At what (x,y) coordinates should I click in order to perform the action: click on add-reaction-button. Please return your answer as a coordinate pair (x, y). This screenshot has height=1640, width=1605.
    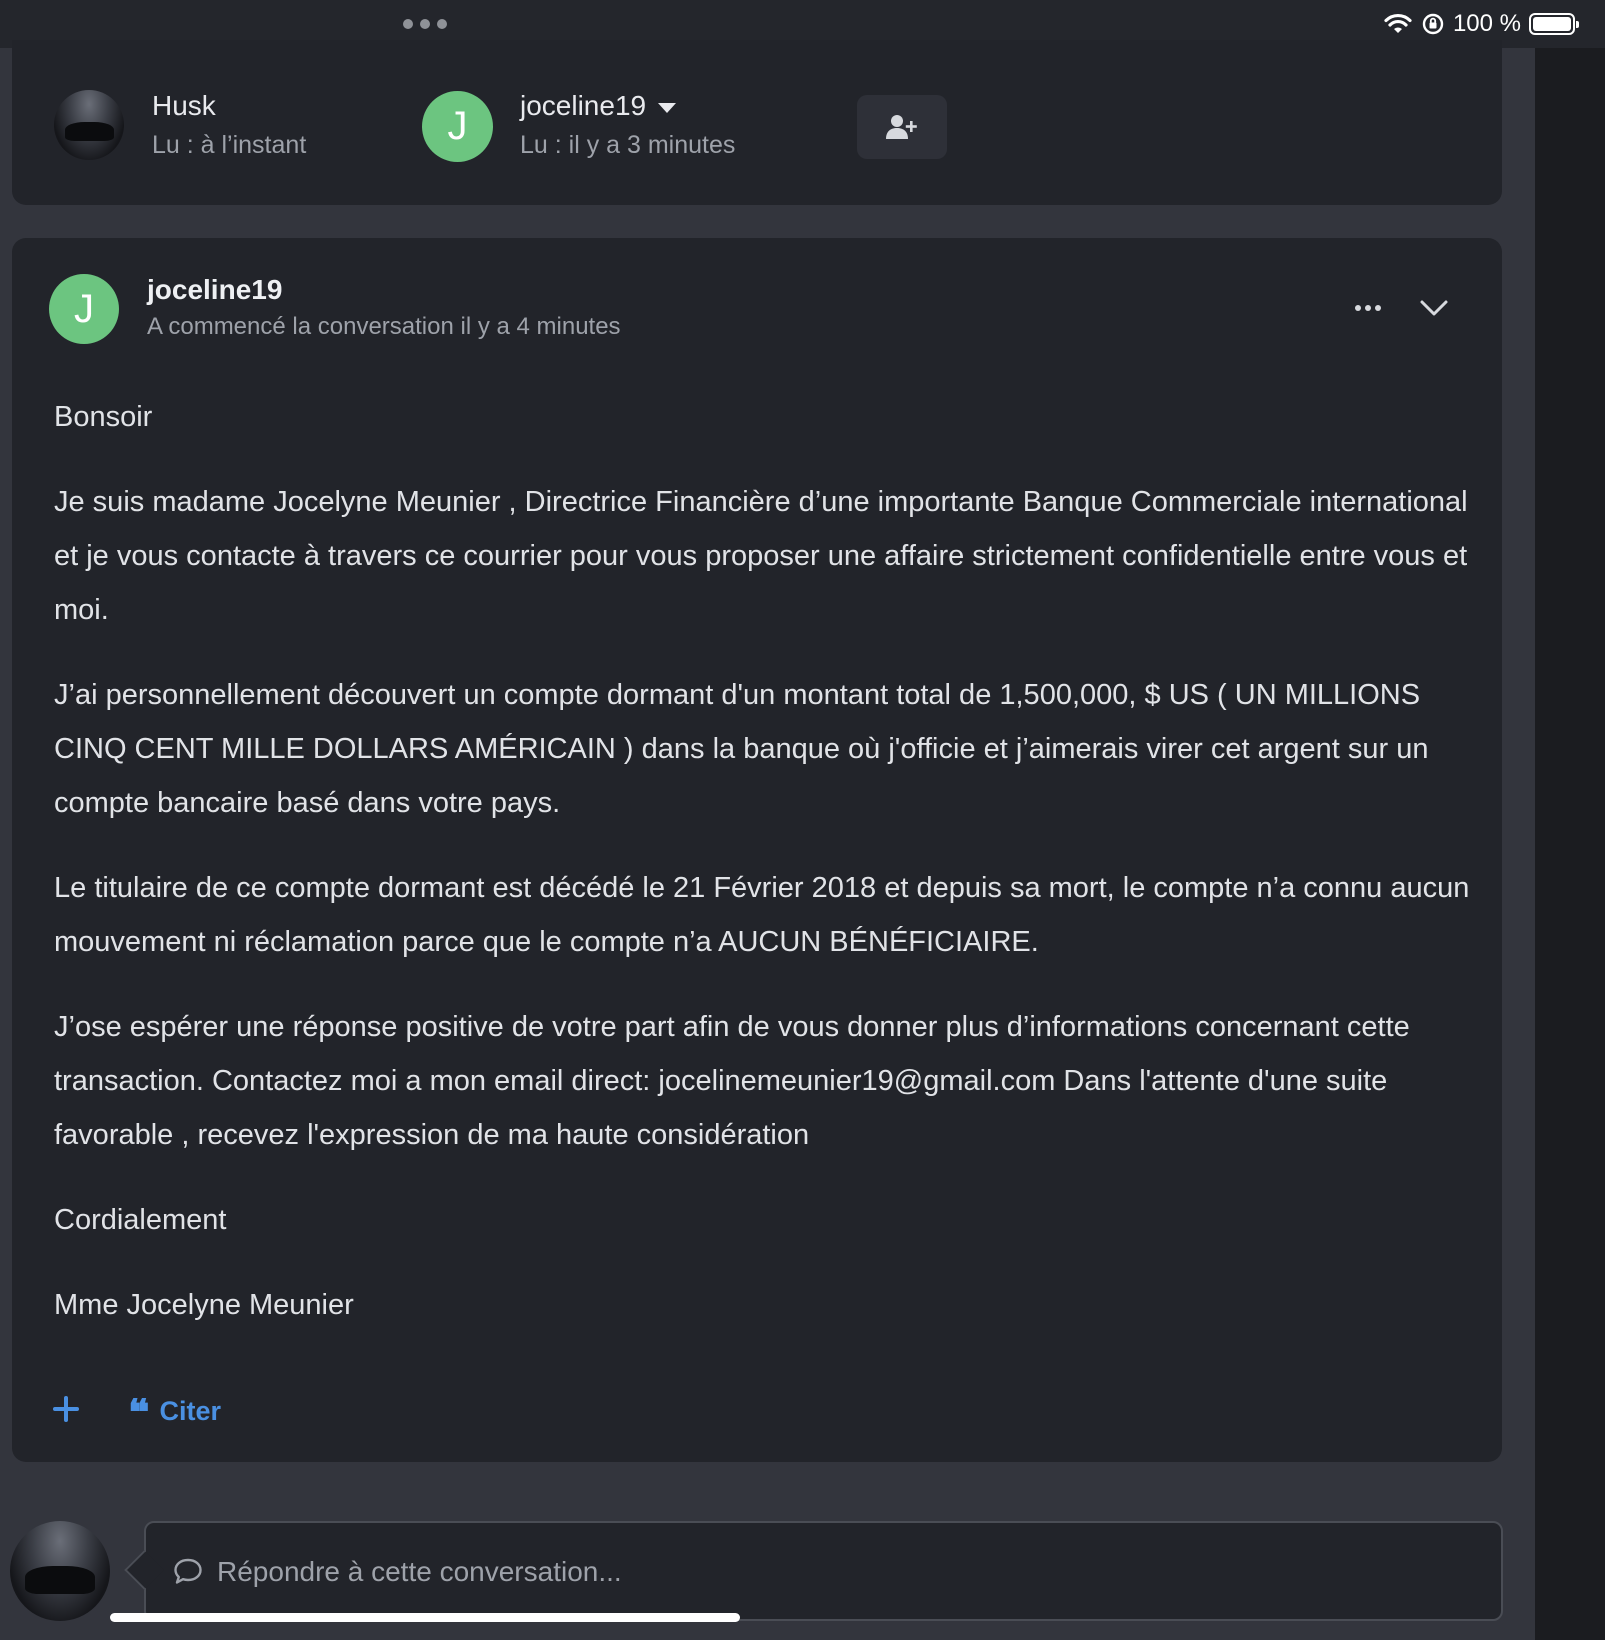
    Looking at the image, I should click on (66, 1409).